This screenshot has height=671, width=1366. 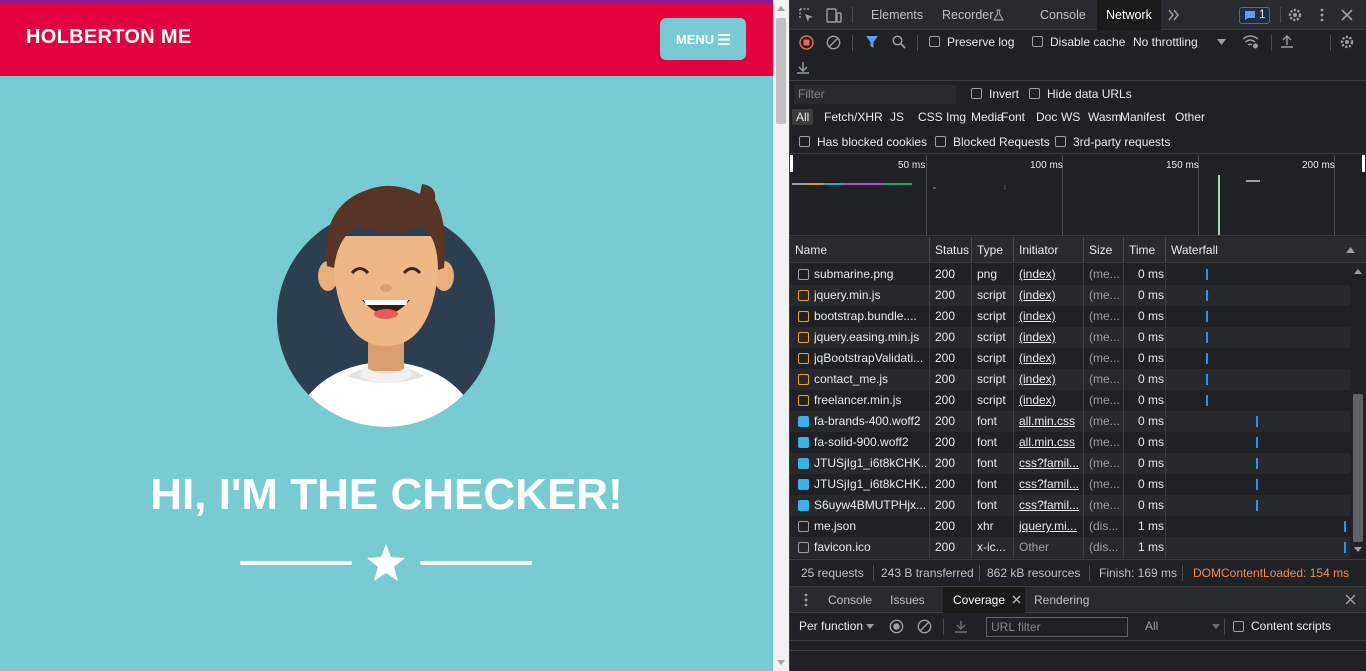 I want to click on col-type: Type, so click(x=993, y=250).